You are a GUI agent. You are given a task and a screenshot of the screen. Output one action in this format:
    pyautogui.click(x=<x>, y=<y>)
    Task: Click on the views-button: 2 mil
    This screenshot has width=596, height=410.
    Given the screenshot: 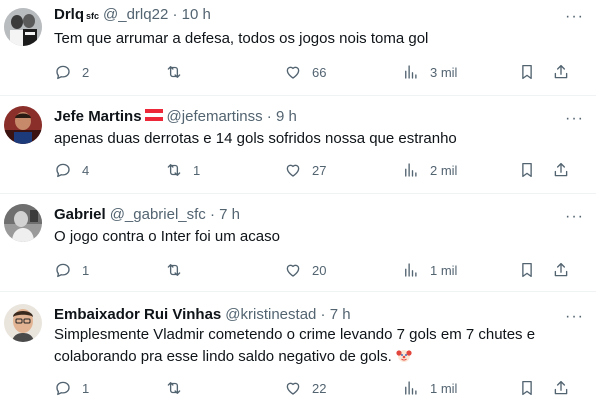 What is the action you would take?
    pyautogui.click(x=429, y=170)
    